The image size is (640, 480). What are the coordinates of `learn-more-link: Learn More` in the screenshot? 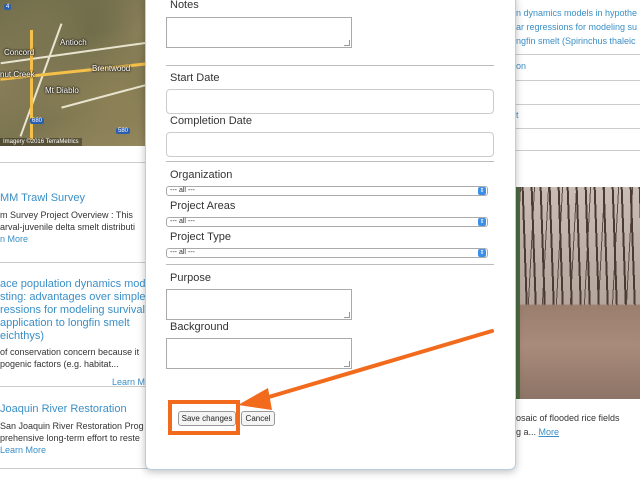 It's located at (74, 450).